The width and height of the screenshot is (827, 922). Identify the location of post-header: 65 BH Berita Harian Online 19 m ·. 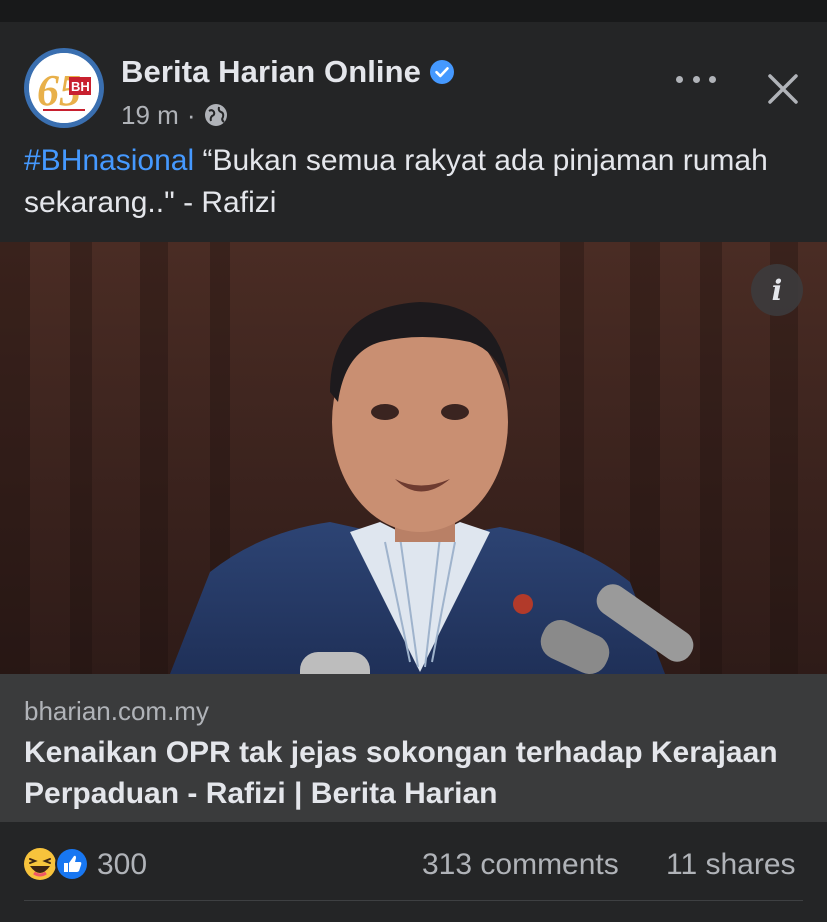
(413, 82).